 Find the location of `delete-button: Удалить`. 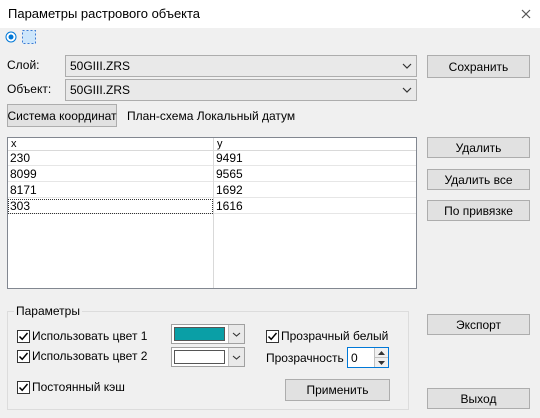

delete-button: Удалить is located at coordinates (478, 147).